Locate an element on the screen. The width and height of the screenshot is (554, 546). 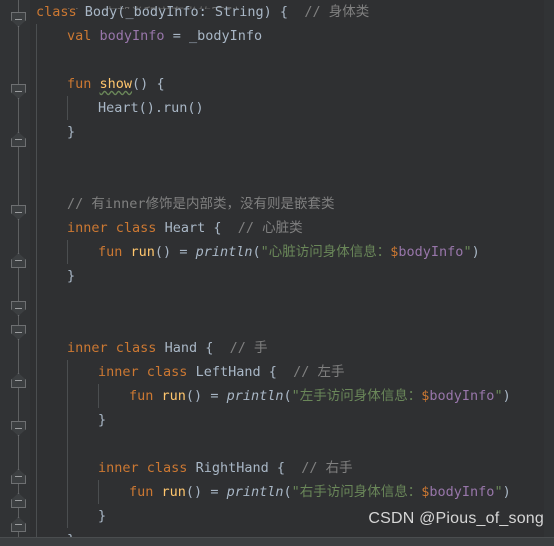
line-comment-inner: // 有inner修饰是内部类，没有则是嵌套类 is located at coordinates (292, 204).